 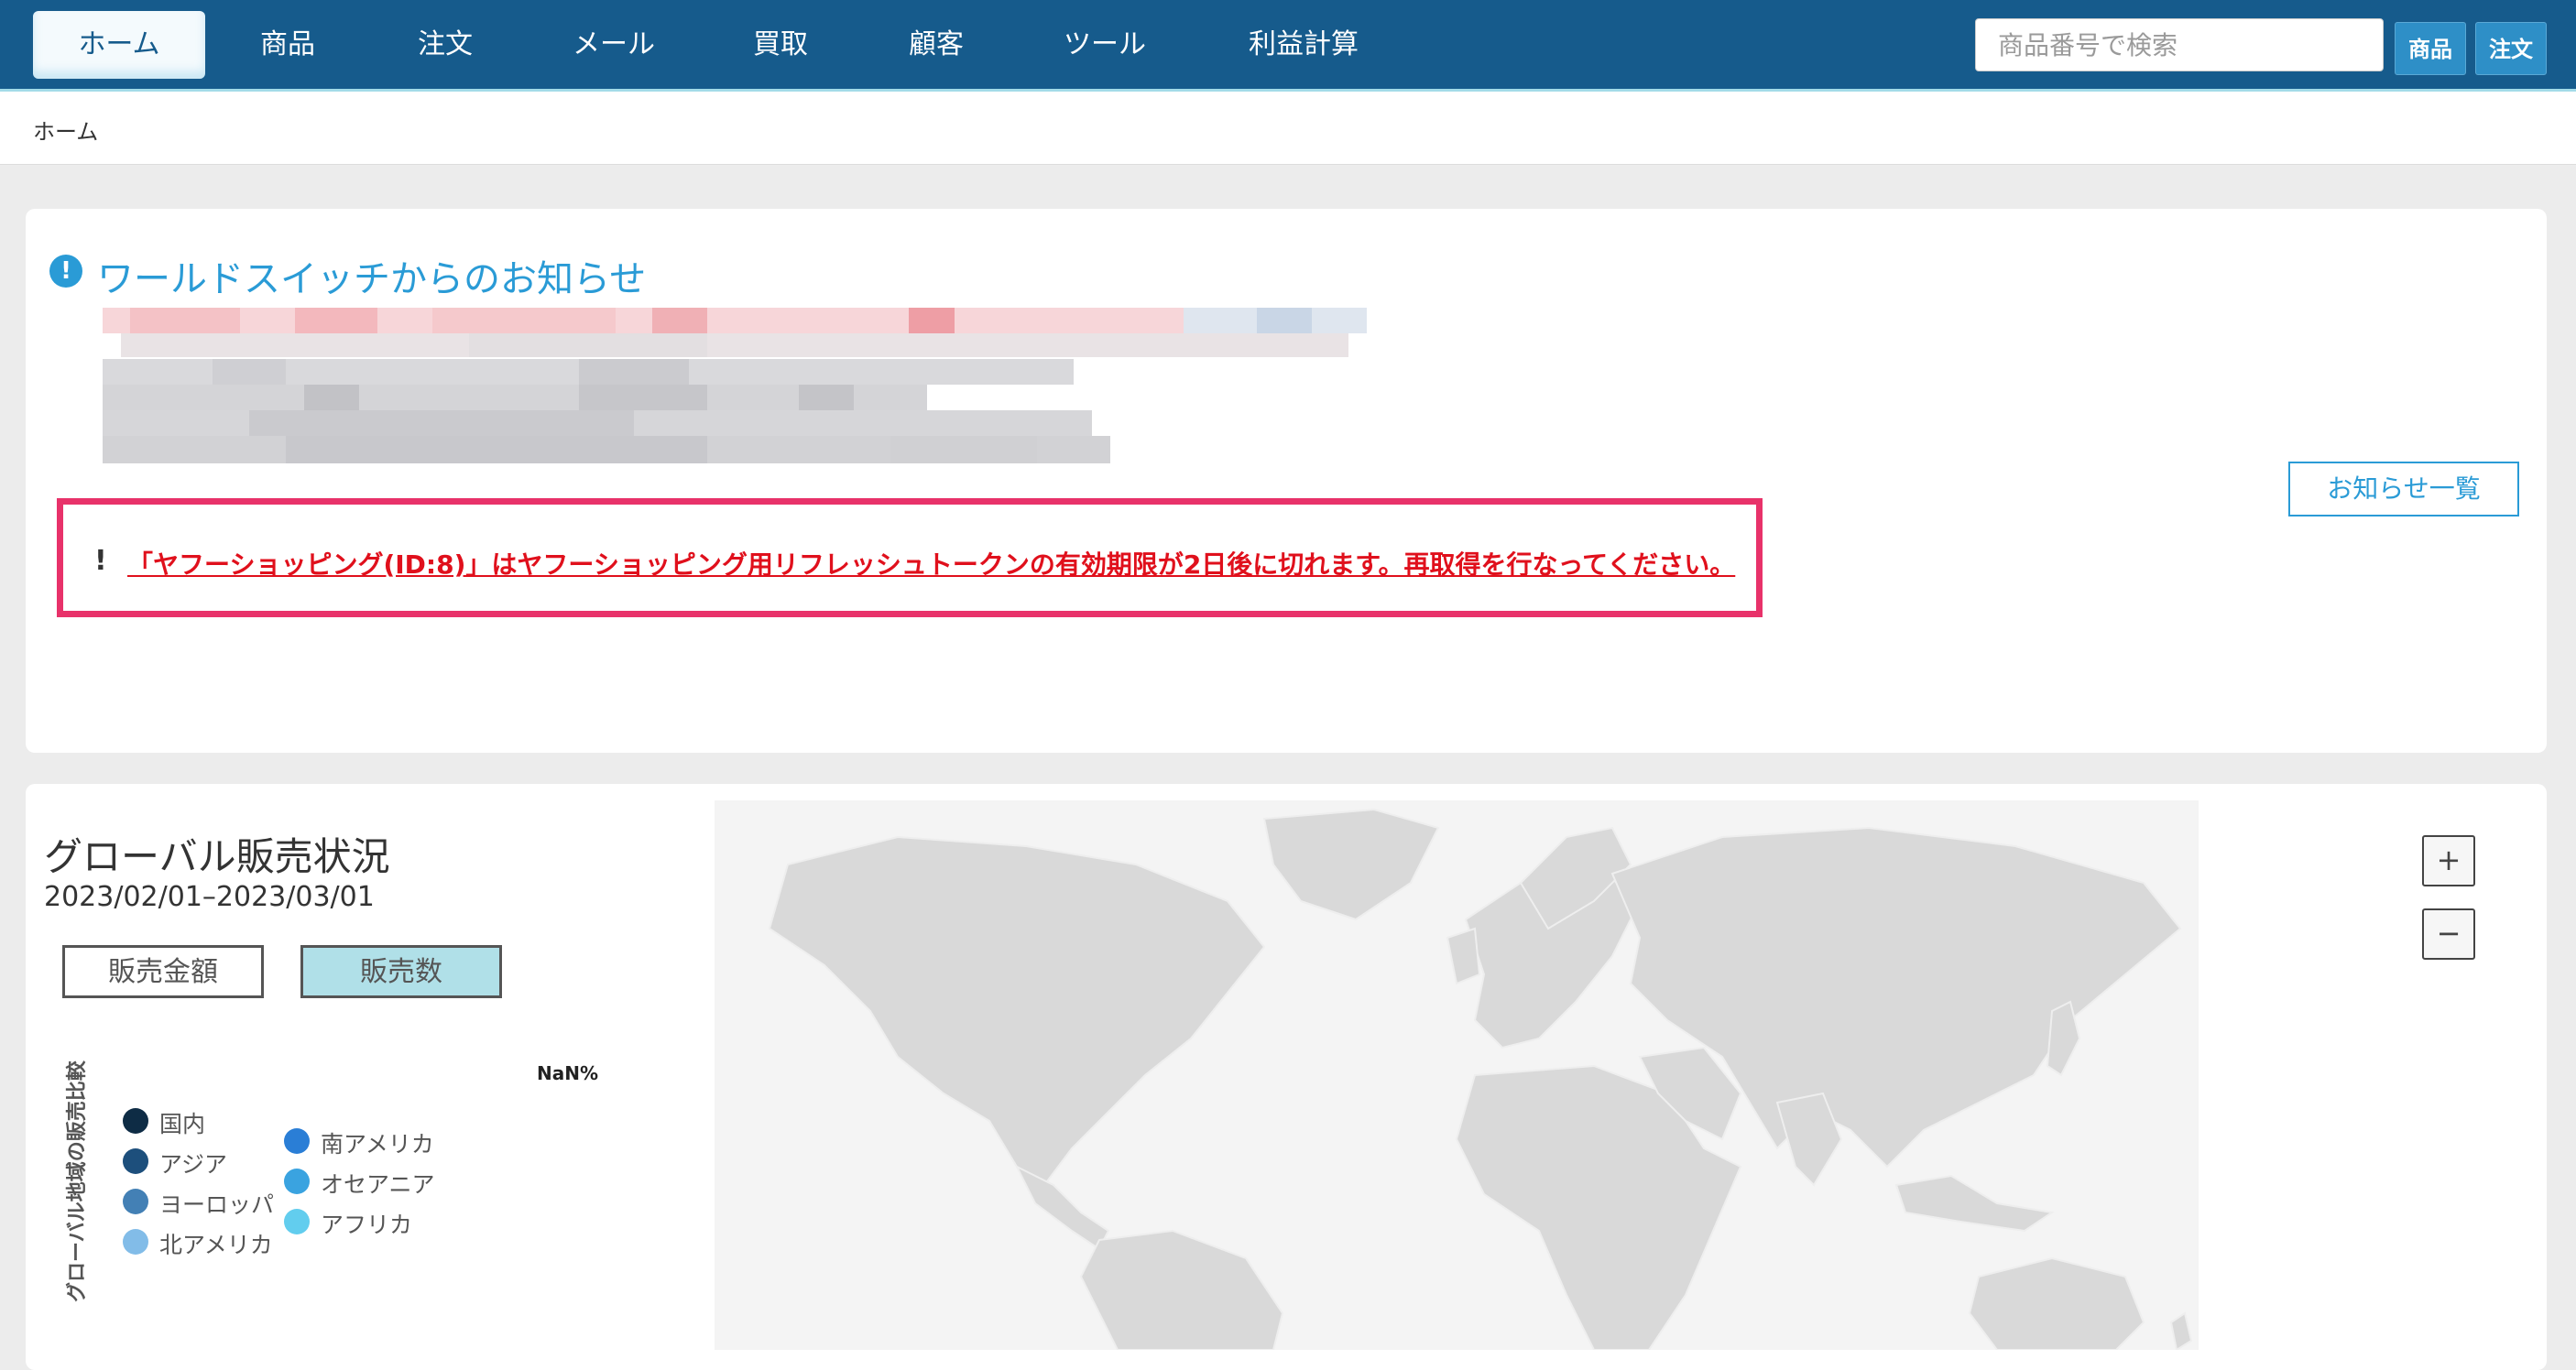 I want to click on notice-list-button: お知らせ一覧, so click(x=2404, y=489).